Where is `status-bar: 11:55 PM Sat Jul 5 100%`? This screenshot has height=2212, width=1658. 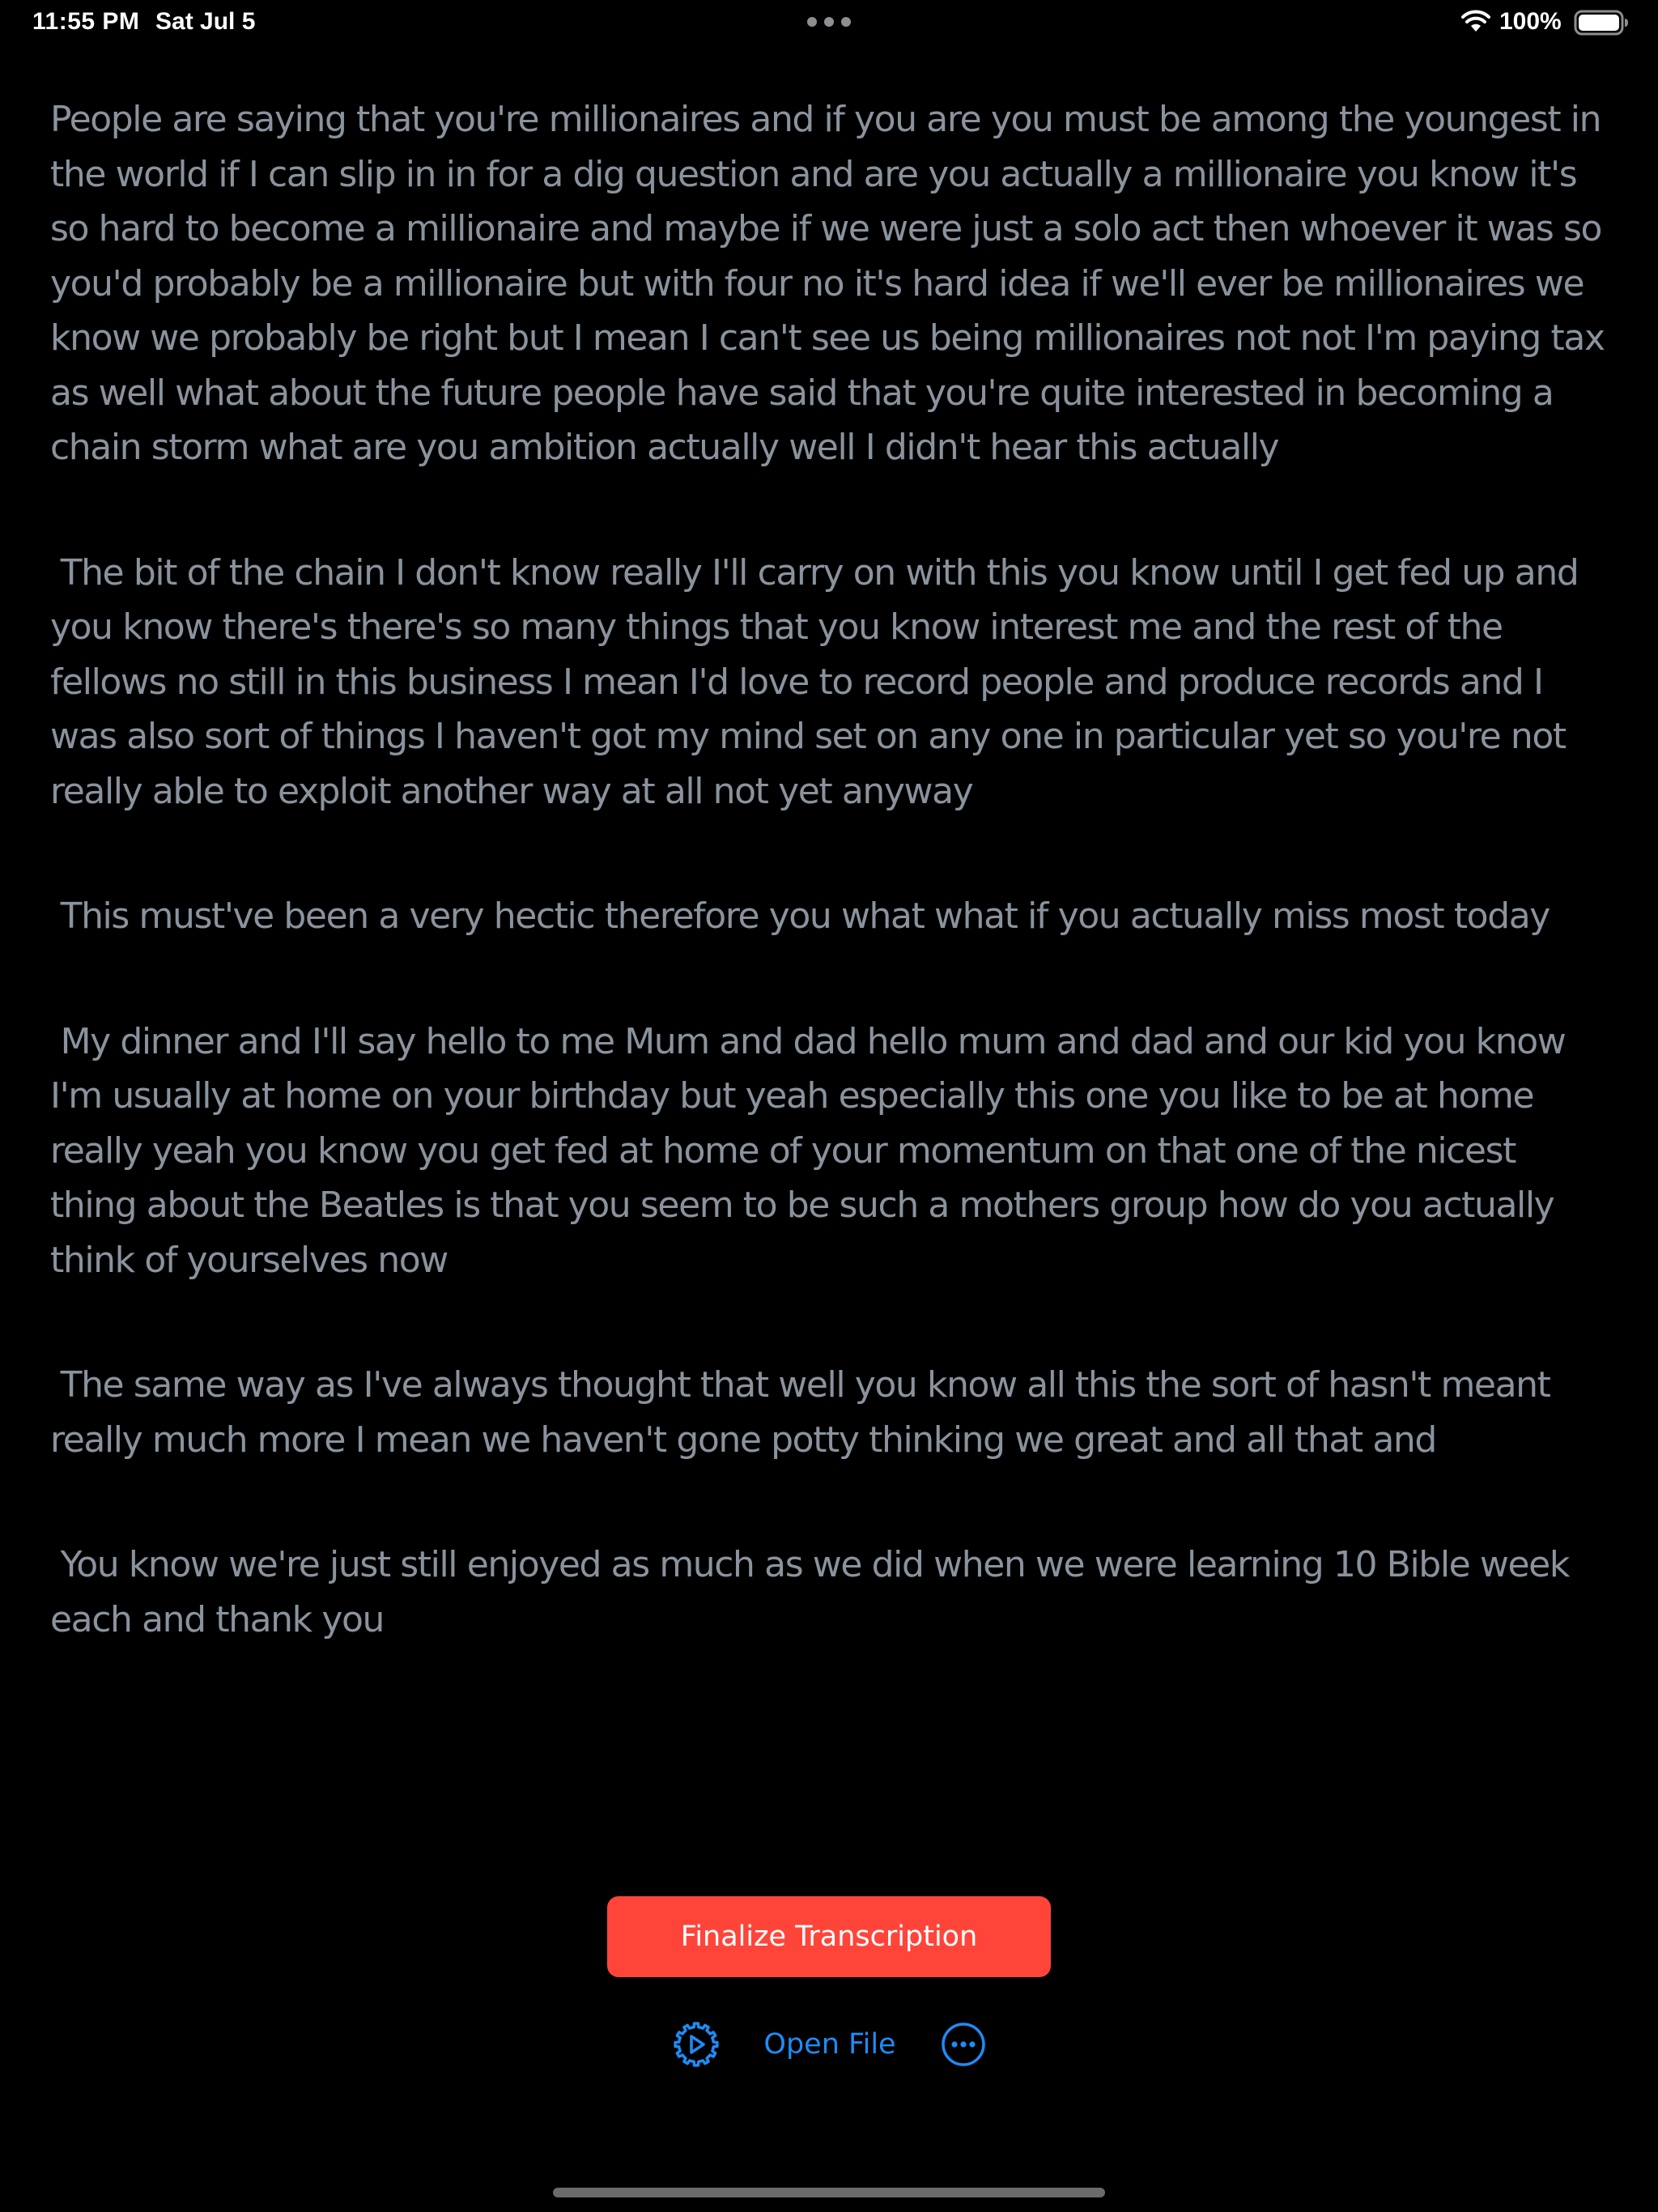
status-bar: 11:55 PM Sat Jul 5 100% is located at coordinates (829, 22).